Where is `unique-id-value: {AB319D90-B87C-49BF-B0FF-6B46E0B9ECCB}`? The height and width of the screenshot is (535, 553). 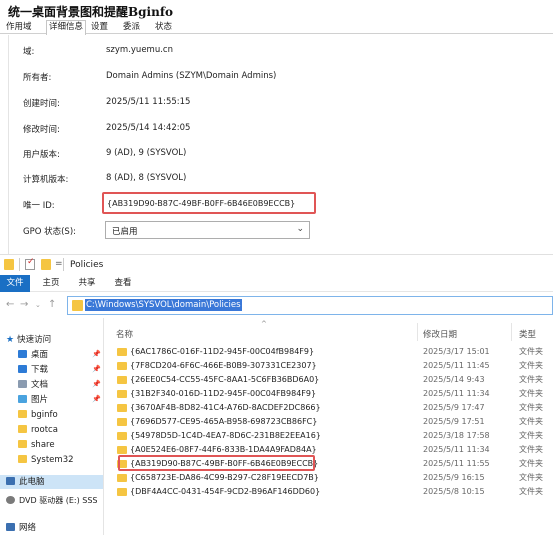 unique-id-value: {AB319D90-B87C-49BF-B0FF-6B46E0B9ECCB} is located at coordinates (201, 203).